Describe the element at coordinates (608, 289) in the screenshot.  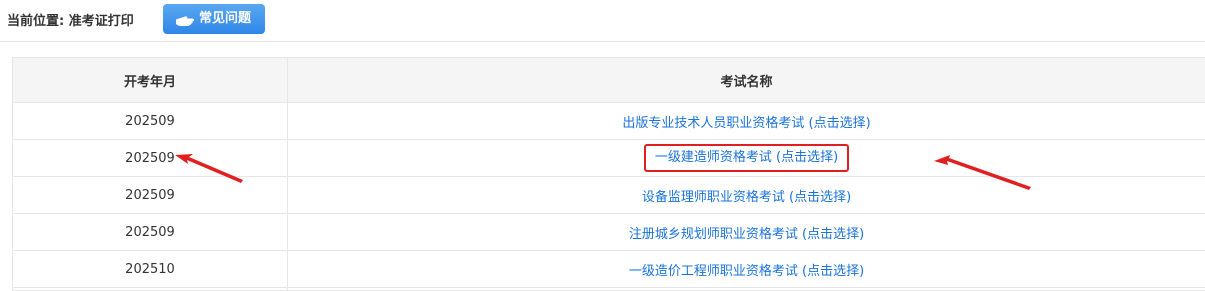
I see `table-row-partial` at that location.